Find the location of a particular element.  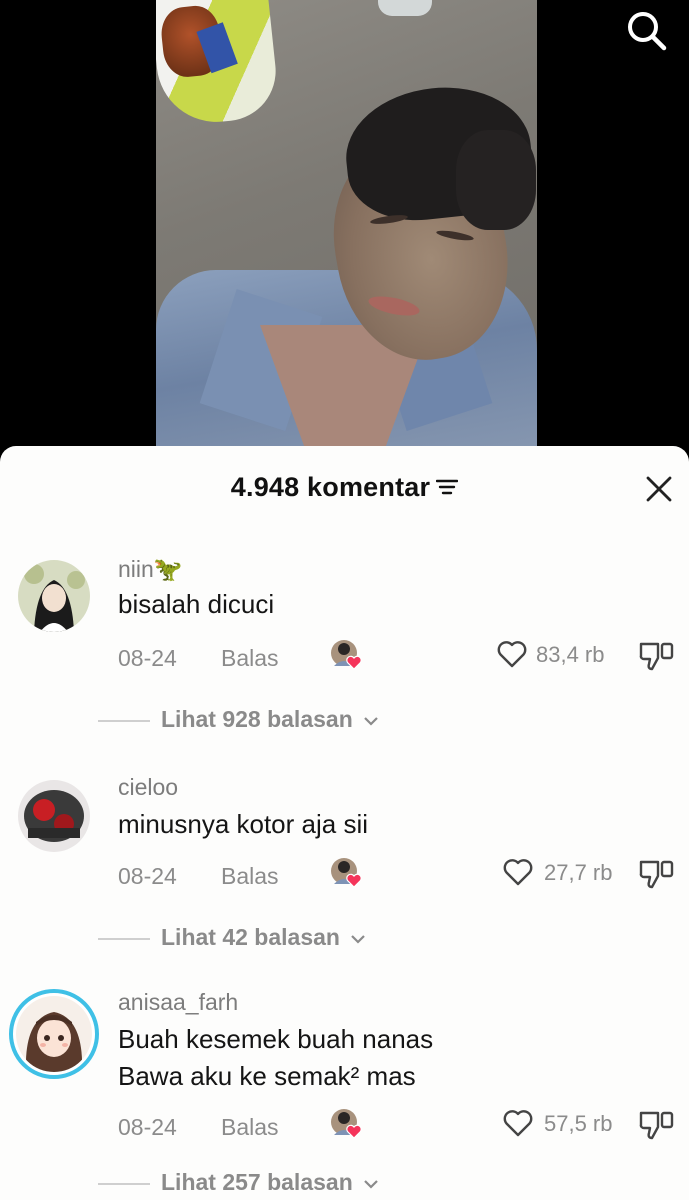

like-count: 57,5 rb is located at coordinates (578, 1123).